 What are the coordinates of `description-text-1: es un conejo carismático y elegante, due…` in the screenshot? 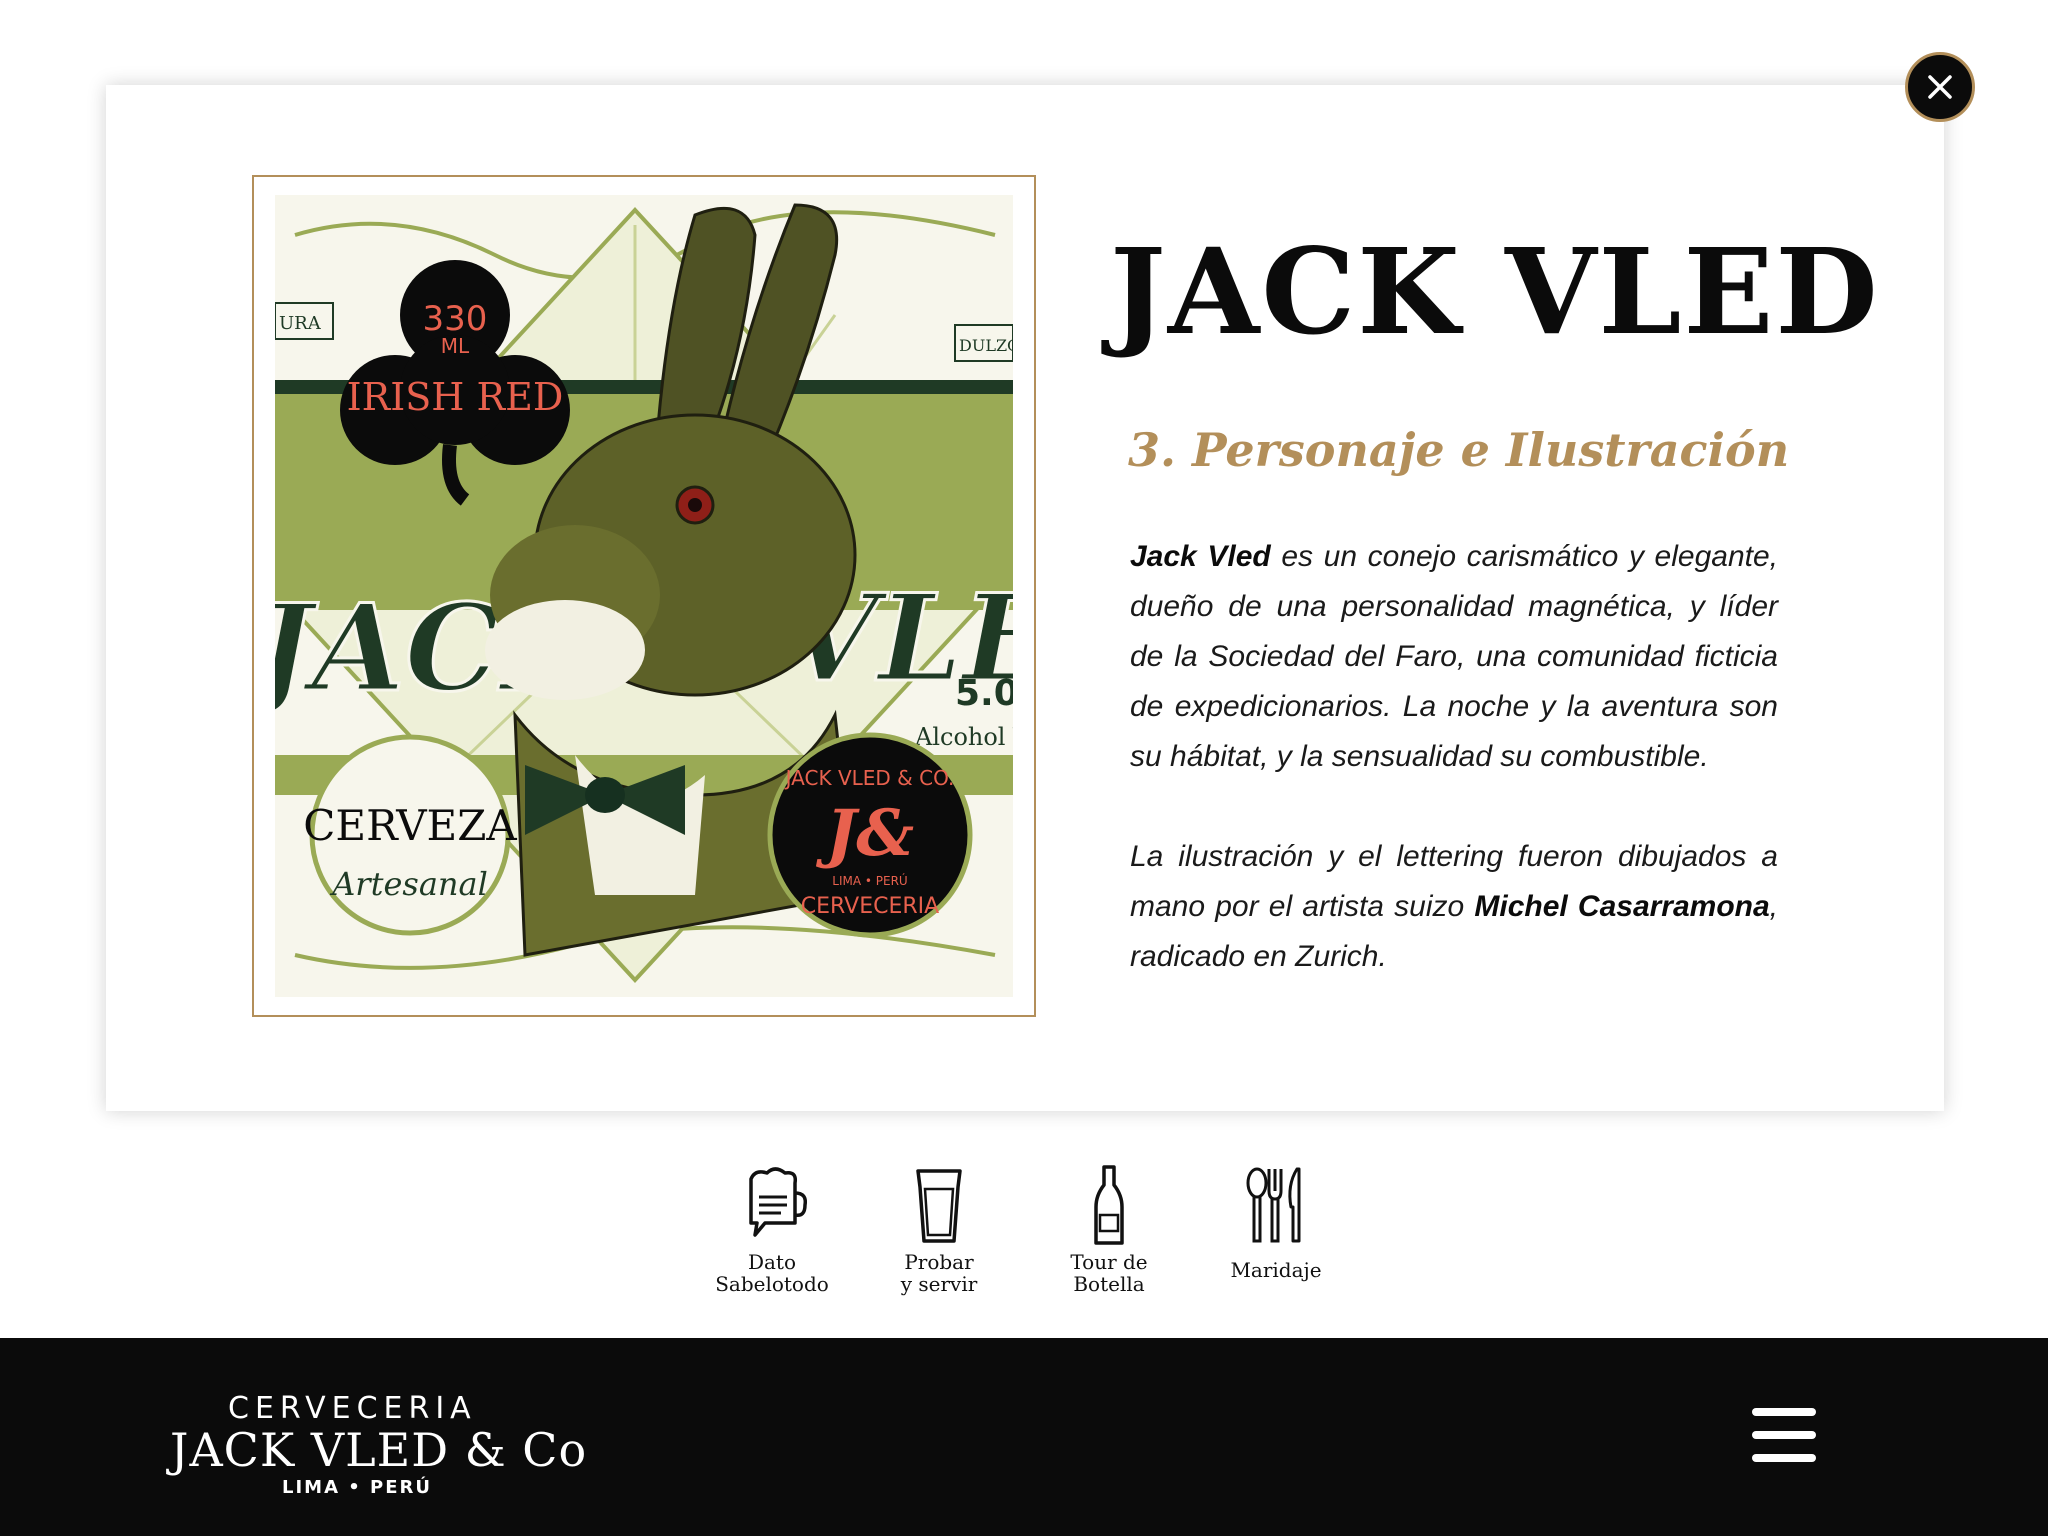 It's located at (1454, 656).